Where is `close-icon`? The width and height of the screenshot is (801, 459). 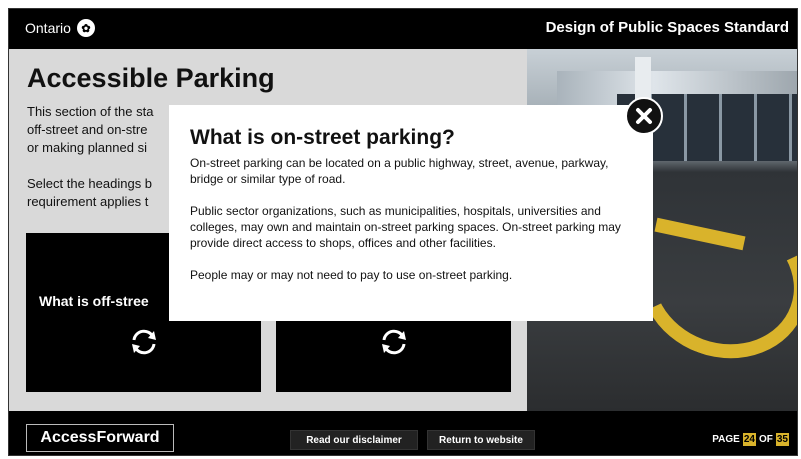 close-icon is located at coordinates (644, 116).